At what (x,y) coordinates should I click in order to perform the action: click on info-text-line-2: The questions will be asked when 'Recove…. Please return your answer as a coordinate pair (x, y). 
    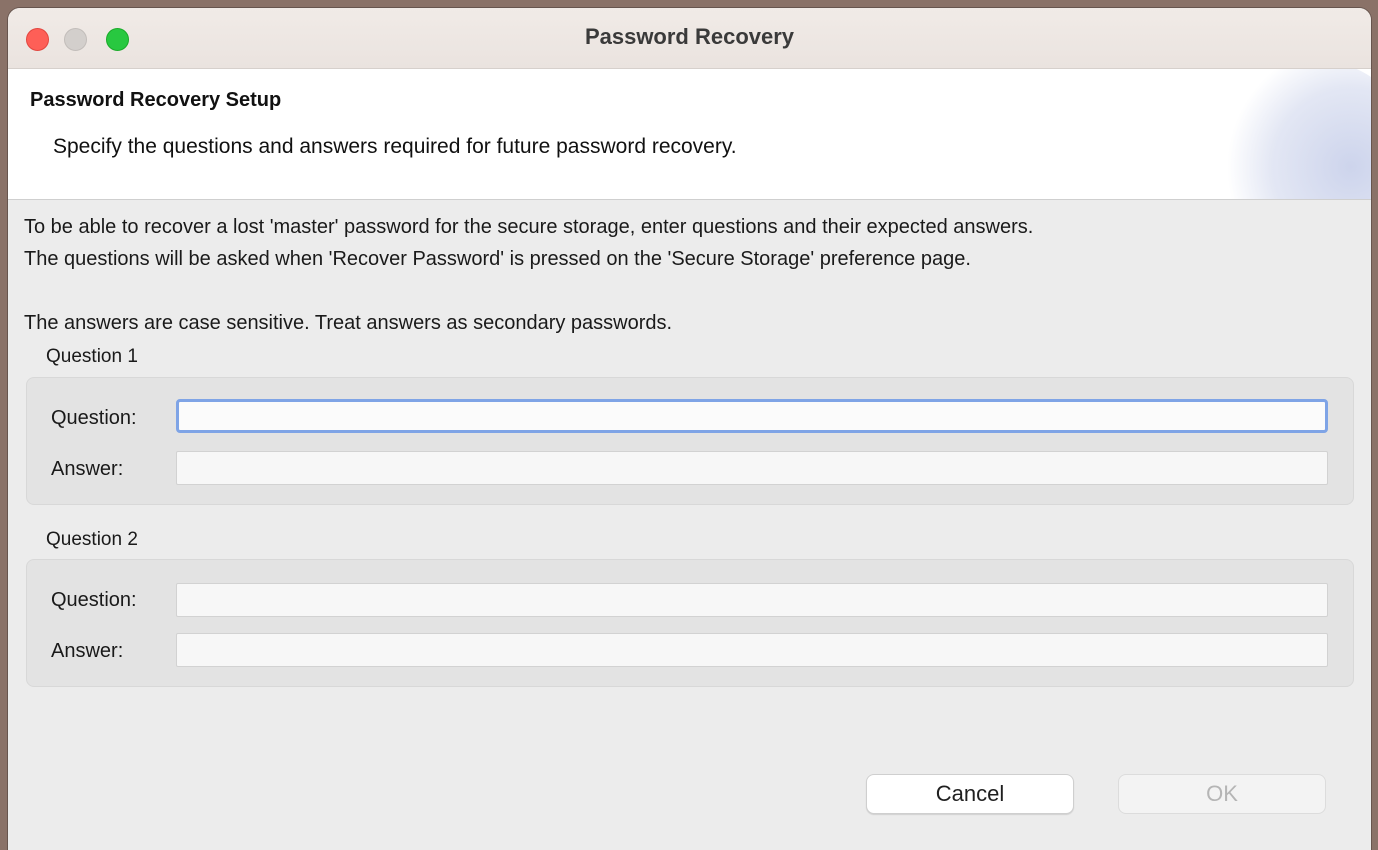
    Looking at the image, I should click on (497, 259).